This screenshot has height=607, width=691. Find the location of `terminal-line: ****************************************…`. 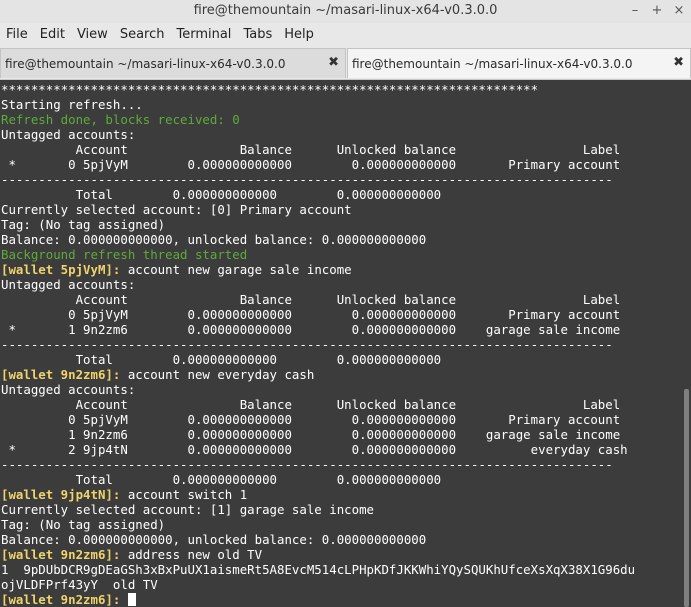

terminal-line: ****************************************… is located at coordinates (269, 89).